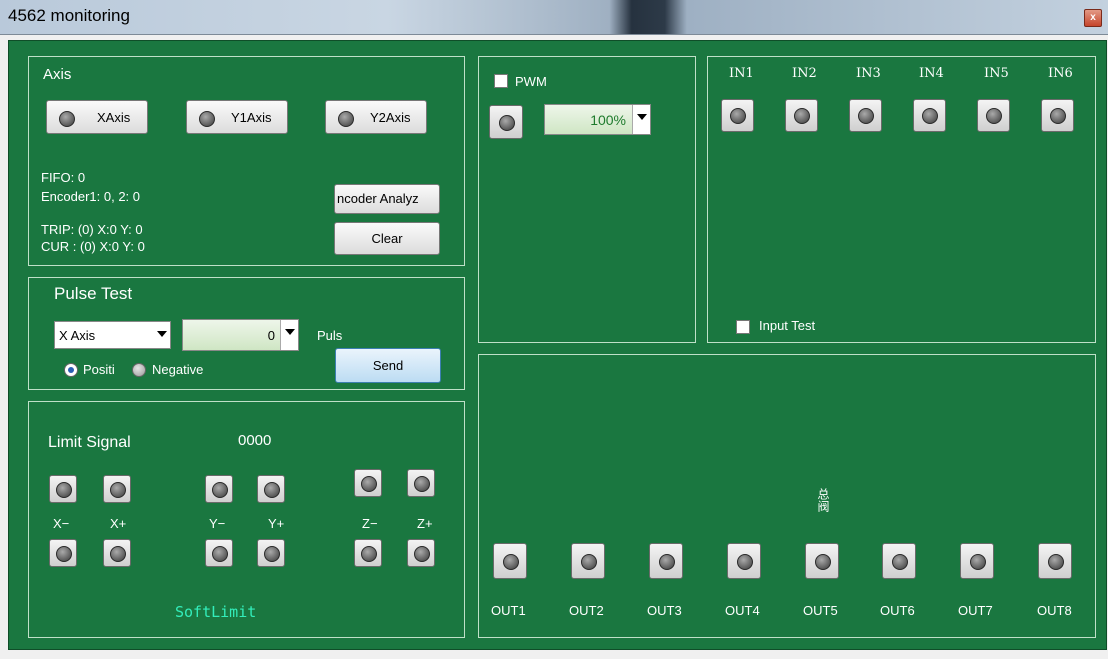 This screenshot has height=659, width=1108. What do you see at coordinates (219, 553) in the screenshot?
I see `limit-y-minus-bottom` at bounding box center [219, 553].